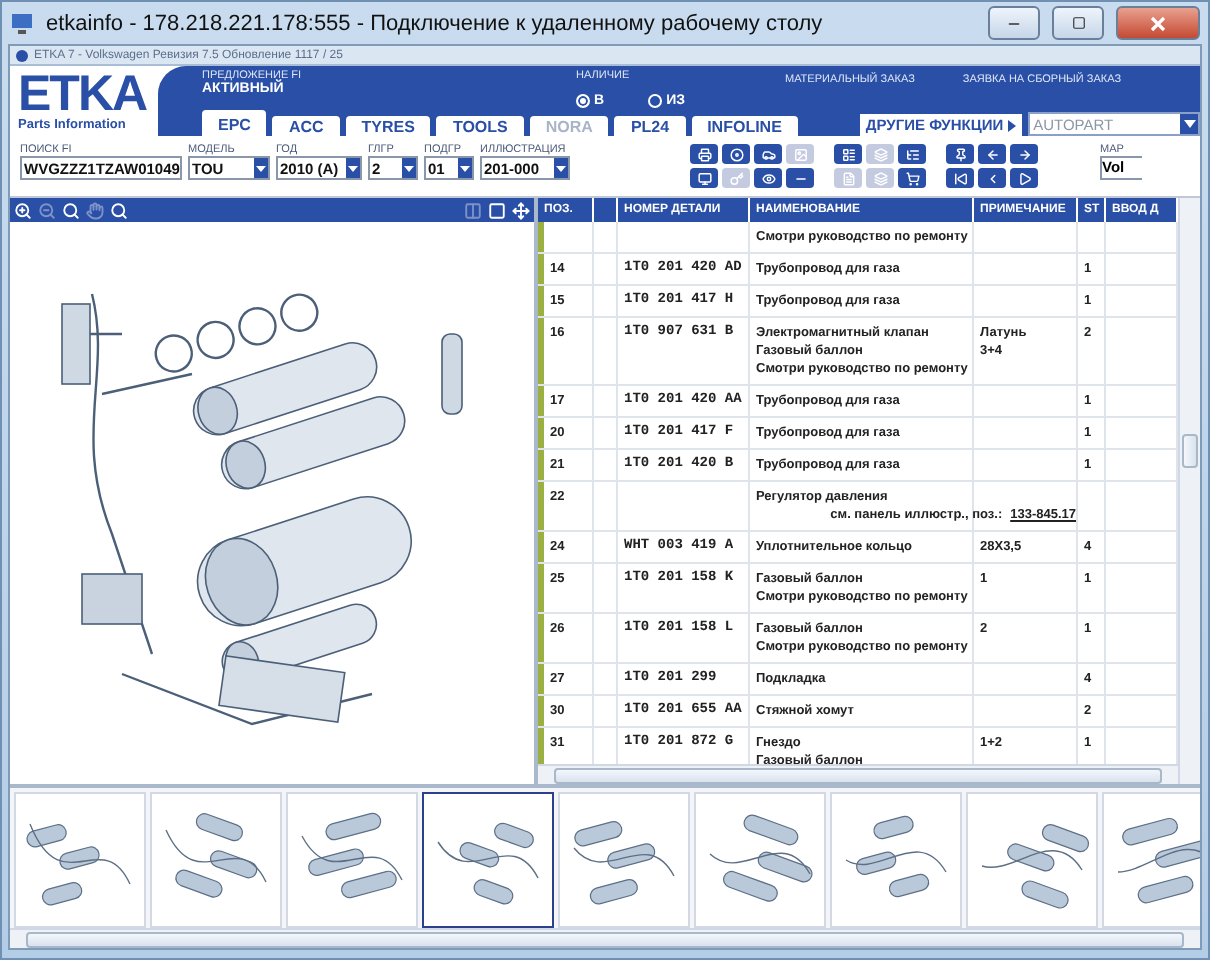 The image size is (1210, 960). What do you see at coordinates (234, 124) in the screenshot?
I see `tab: EPC` at bounding box center [234, 124].